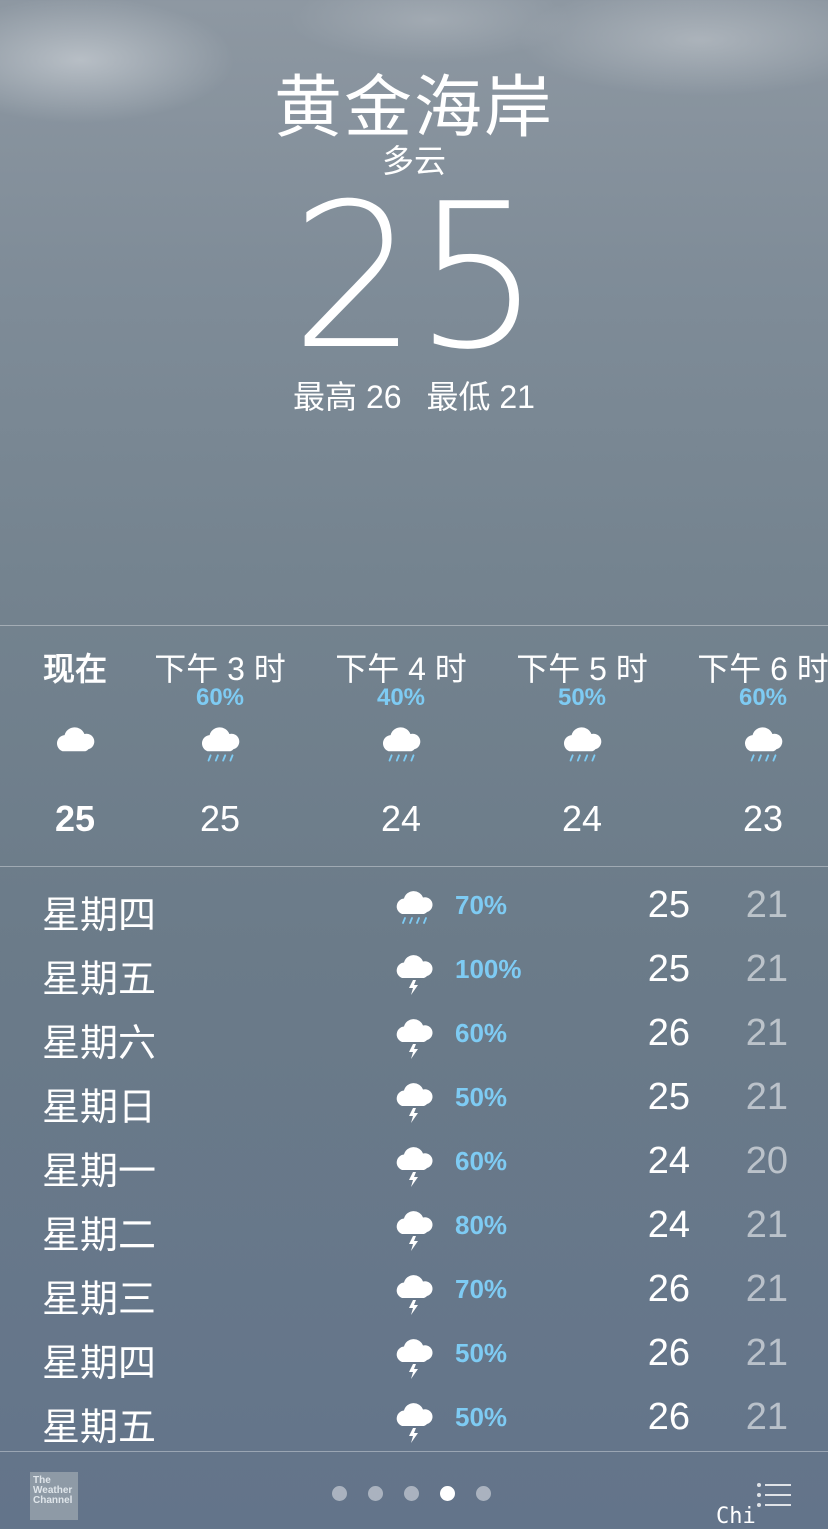 Image resolution: width=828 pixels, height=1529 pixels. I want to click on hour-label: 现在, so click(74, 669).